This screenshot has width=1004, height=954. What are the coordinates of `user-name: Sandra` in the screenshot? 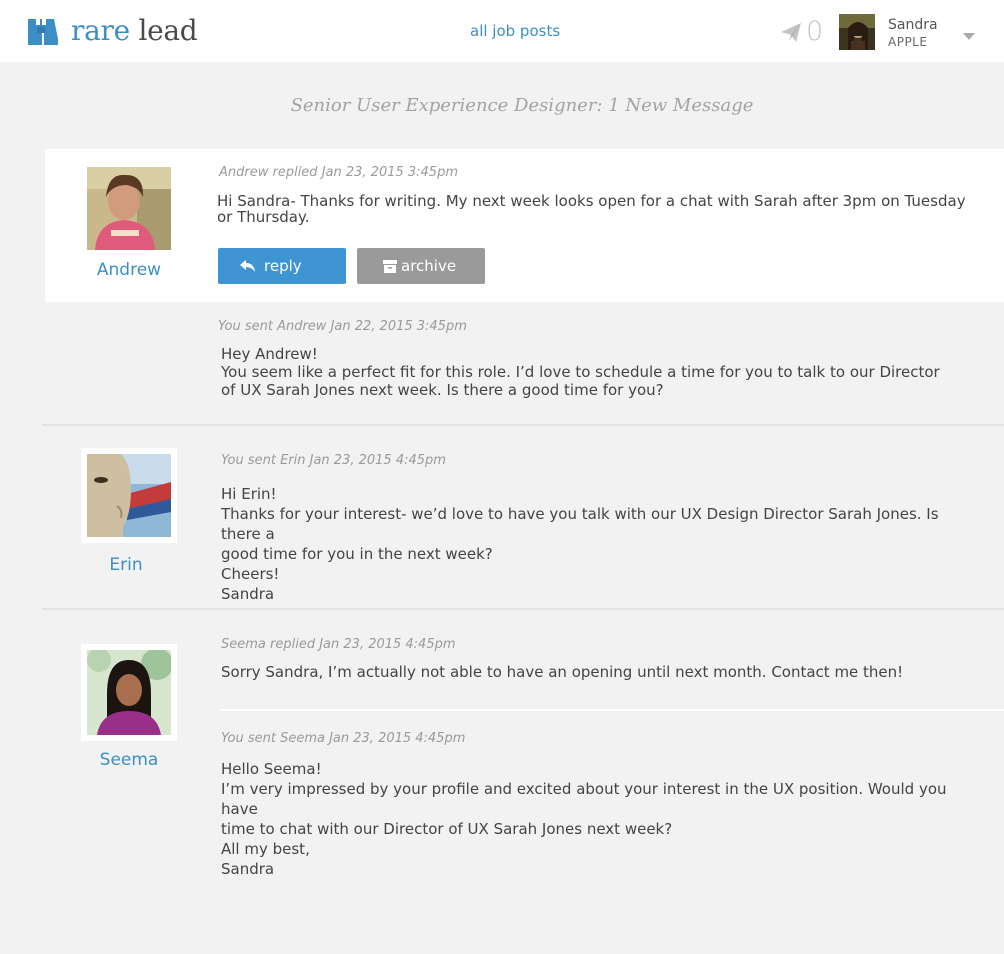 It's located at (913, 25).